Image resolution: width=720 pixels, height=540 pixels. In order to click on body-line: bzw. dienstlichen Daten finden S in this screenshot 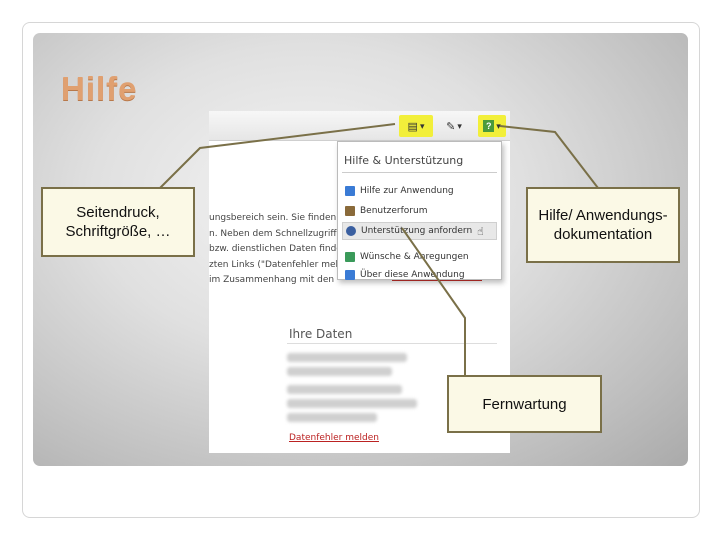, I will do `click(283, 249)`.